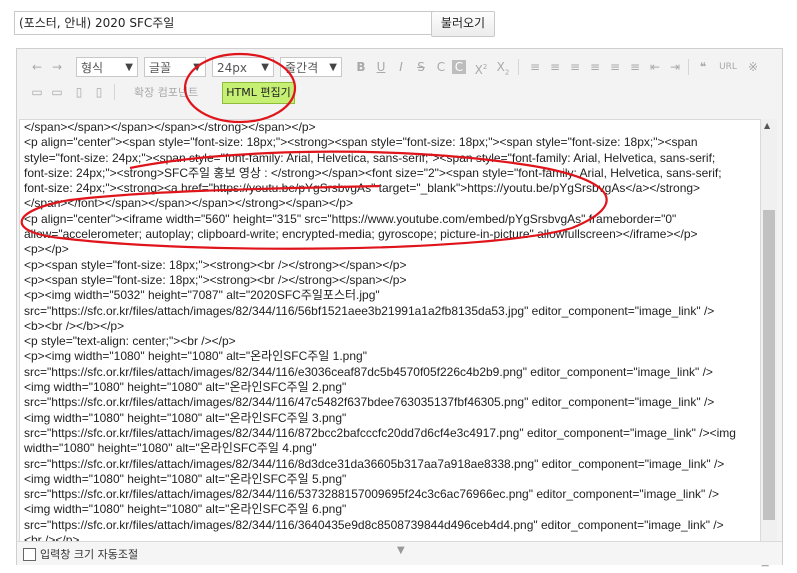  What do you see at coordinates (478, 70) in the screenshot?
I see `superscript-label: X` at bounding box center [478, 70].